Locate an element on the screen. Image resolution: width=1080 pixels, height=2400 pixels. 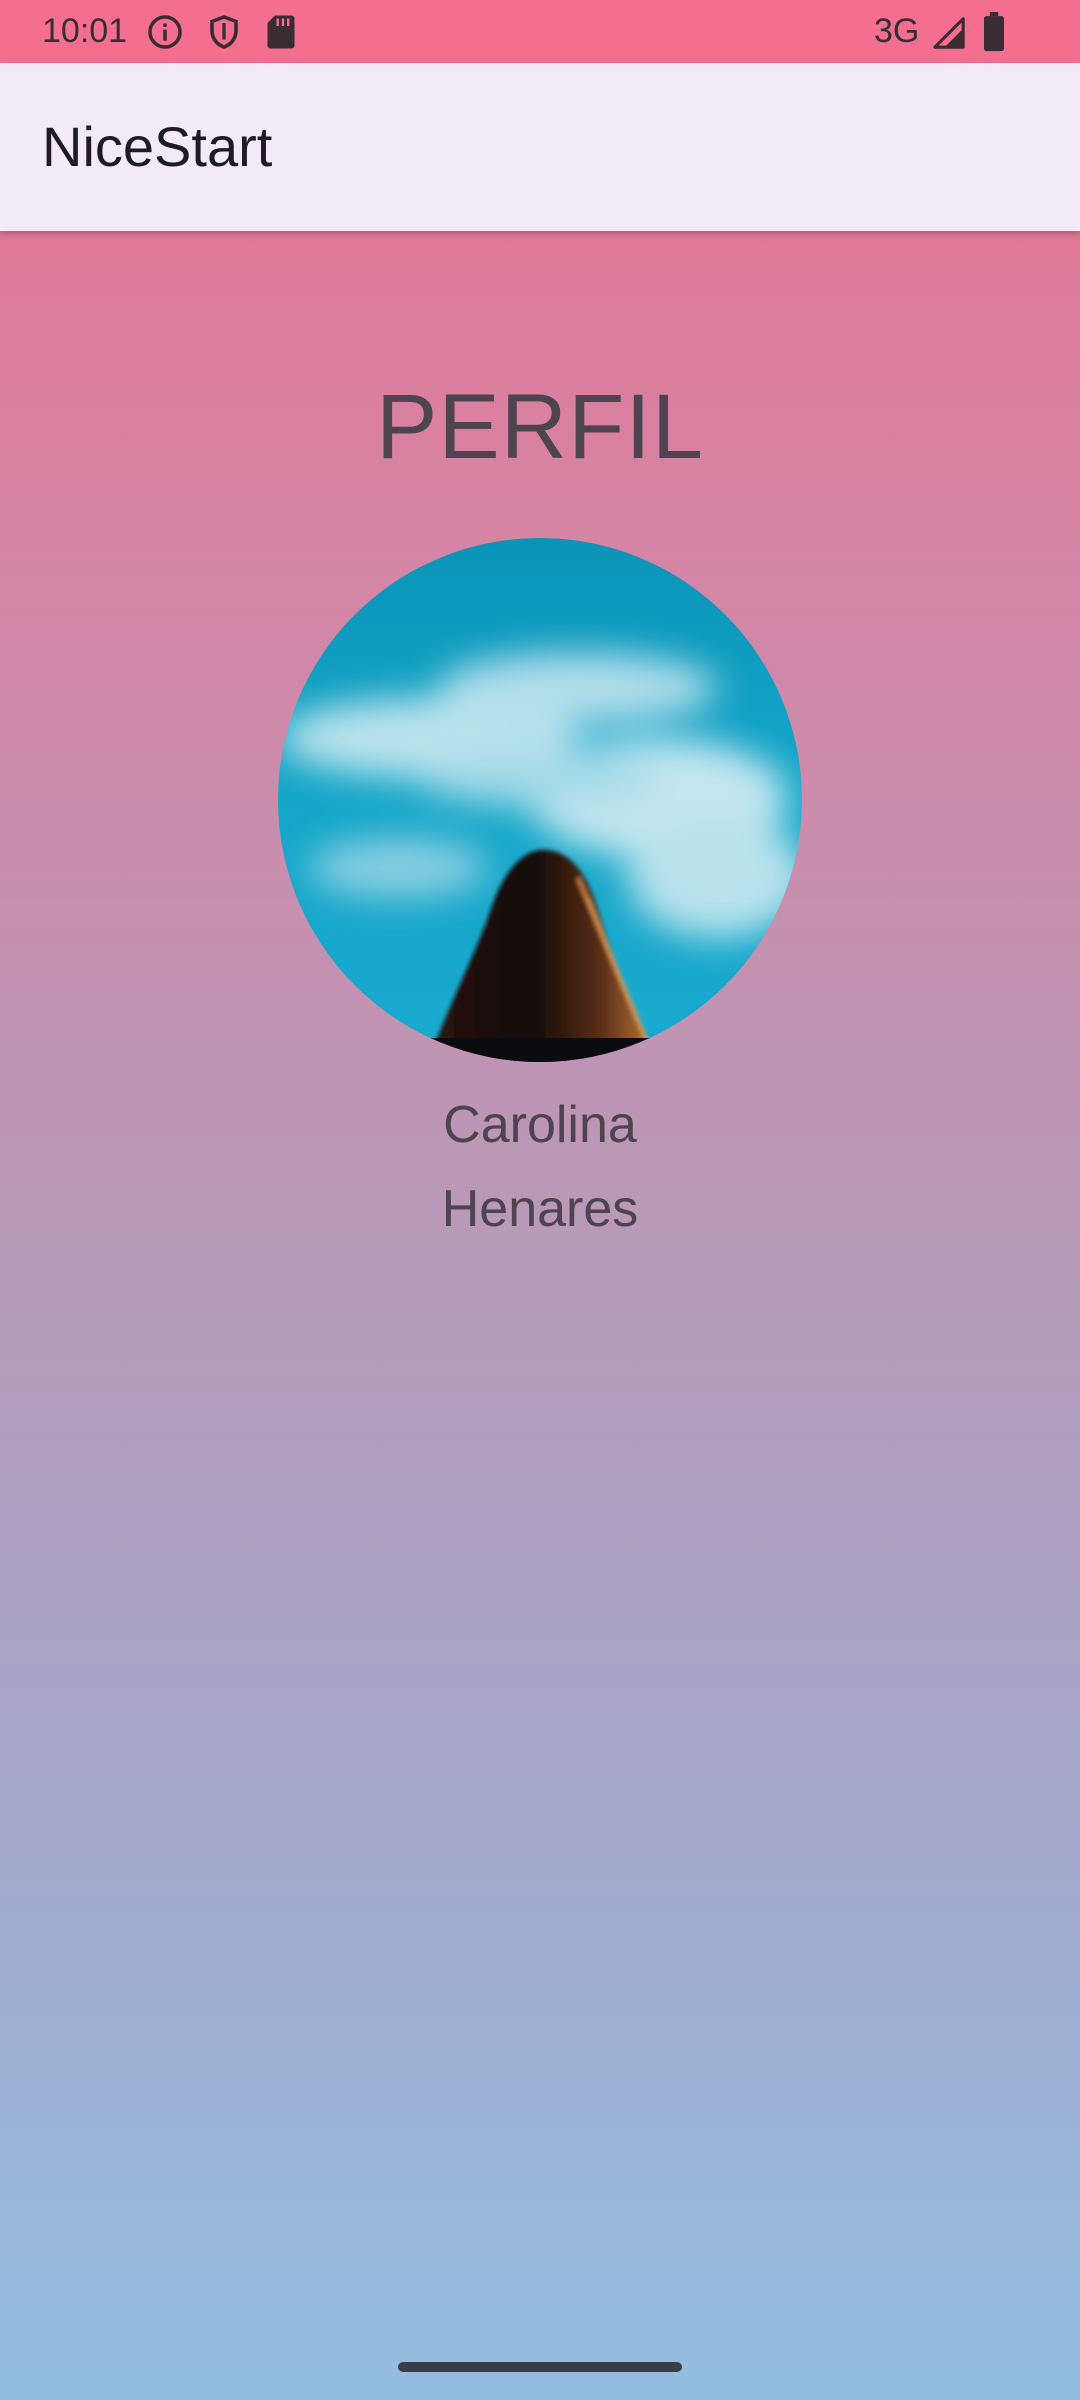
network-type: 3G is located at coordinates (897, 31).